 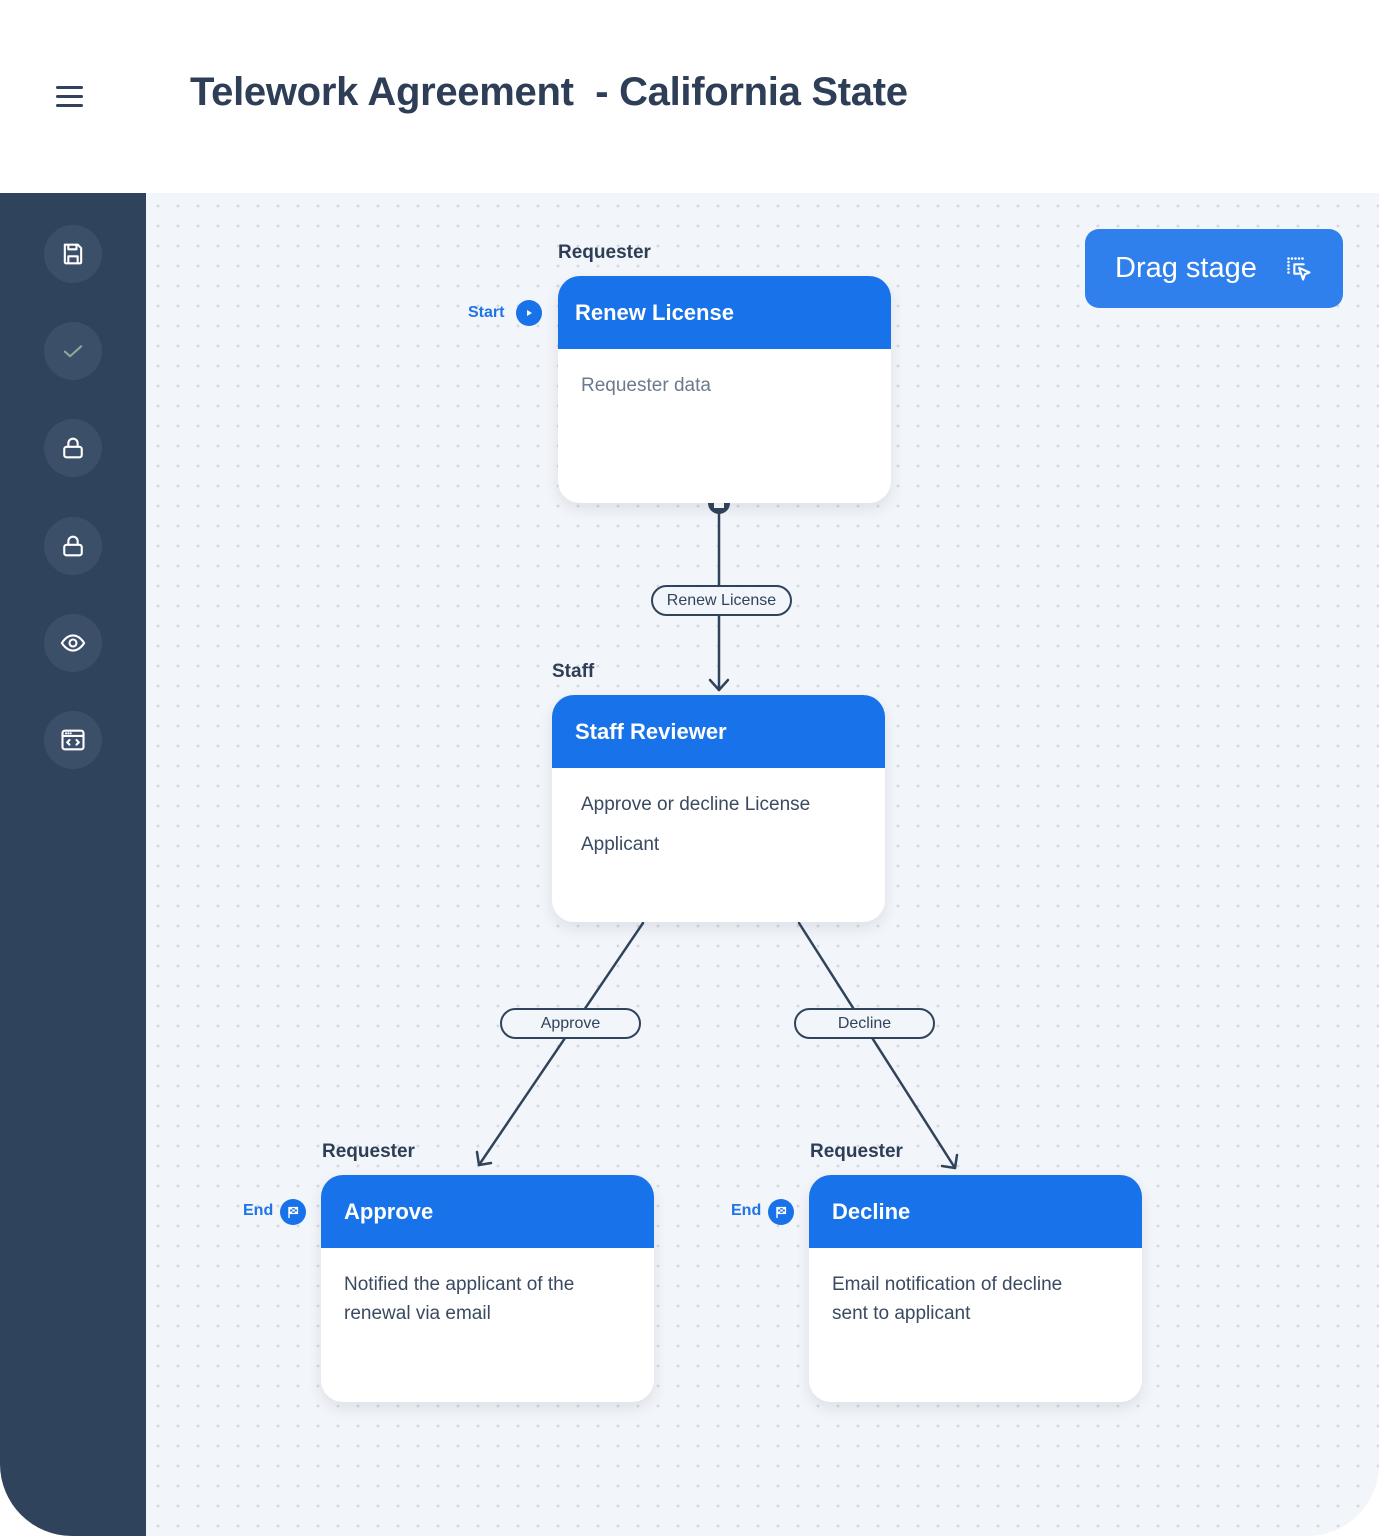 What do you see at coordinates (975, 1211) in the screenshot?
I see `node-title: Decline` at bounding box center [975, 1211].